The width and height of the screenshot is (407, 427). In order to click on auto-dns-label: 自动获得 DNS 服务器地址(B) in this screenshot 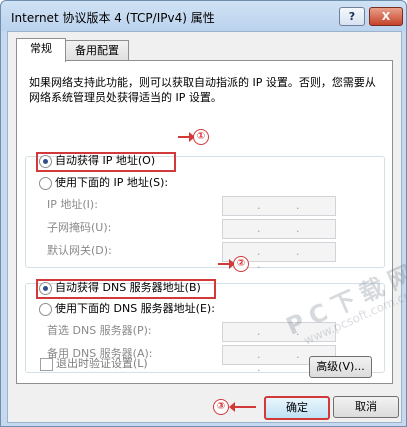, I will do `click(128, 287)`.